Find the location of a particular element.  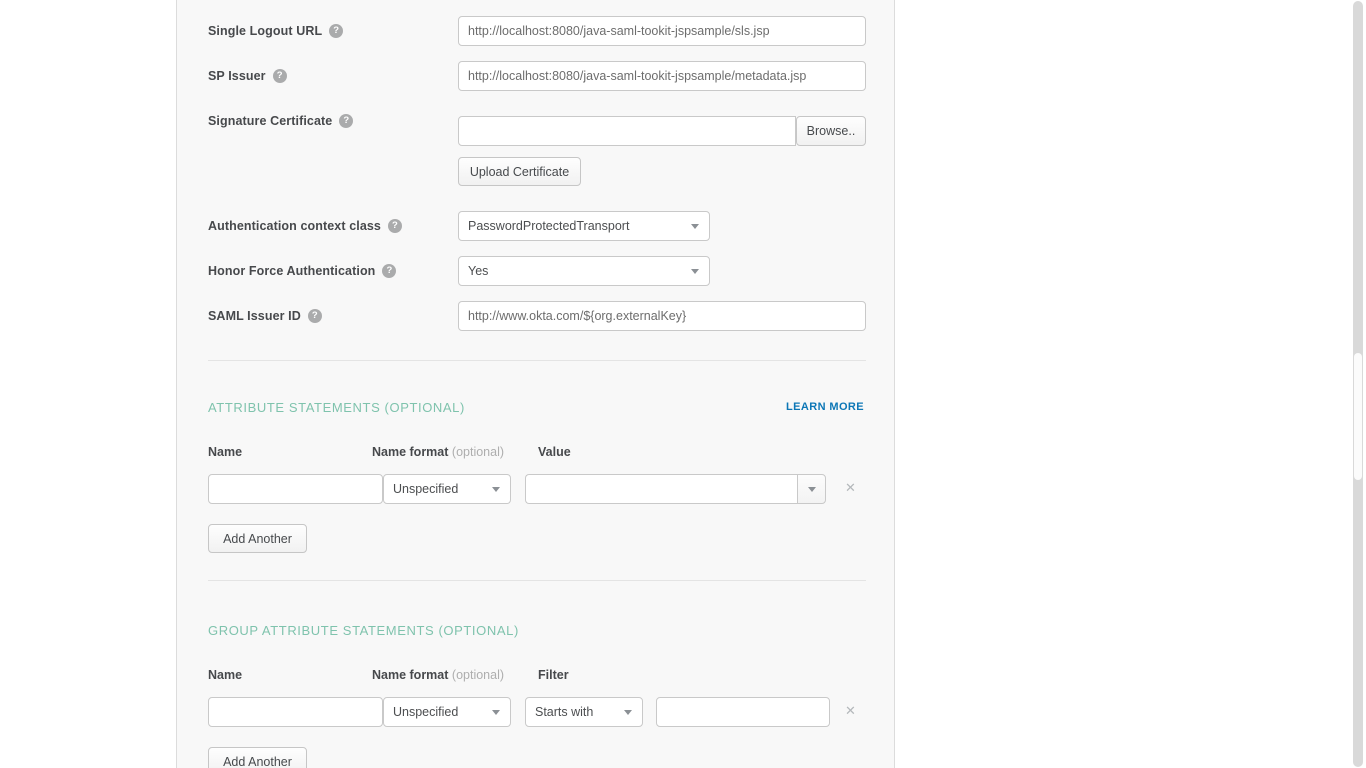

group-name-format-optional-note: (optional) is located at coordinates (478, 675).